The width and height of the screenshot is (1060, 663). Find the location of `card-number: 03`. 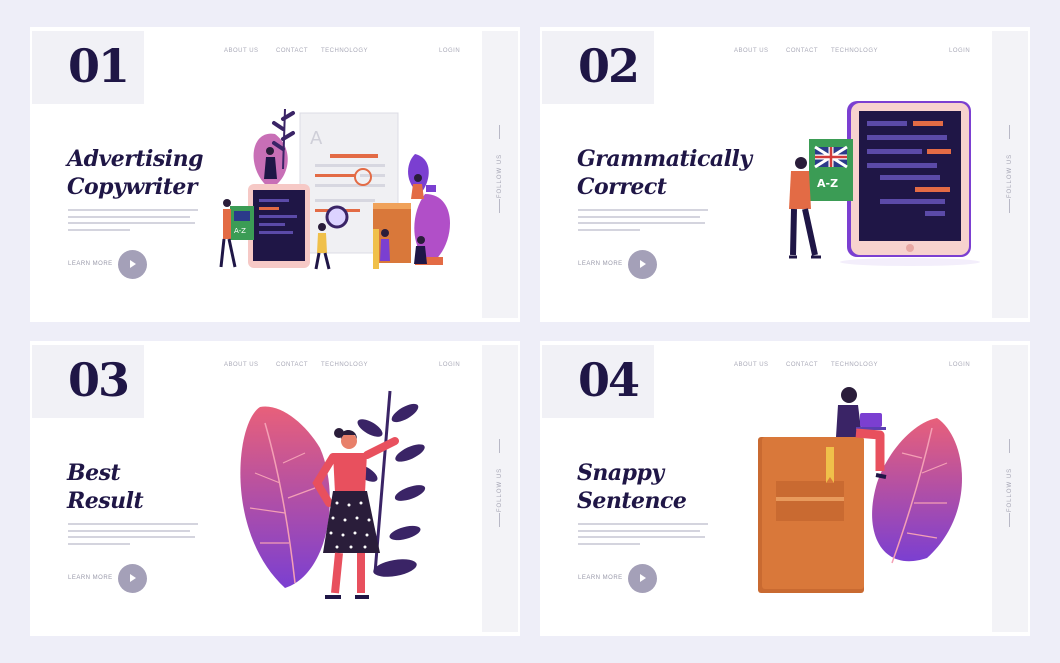

card-number: 03 is located at coordinates (99, 380).